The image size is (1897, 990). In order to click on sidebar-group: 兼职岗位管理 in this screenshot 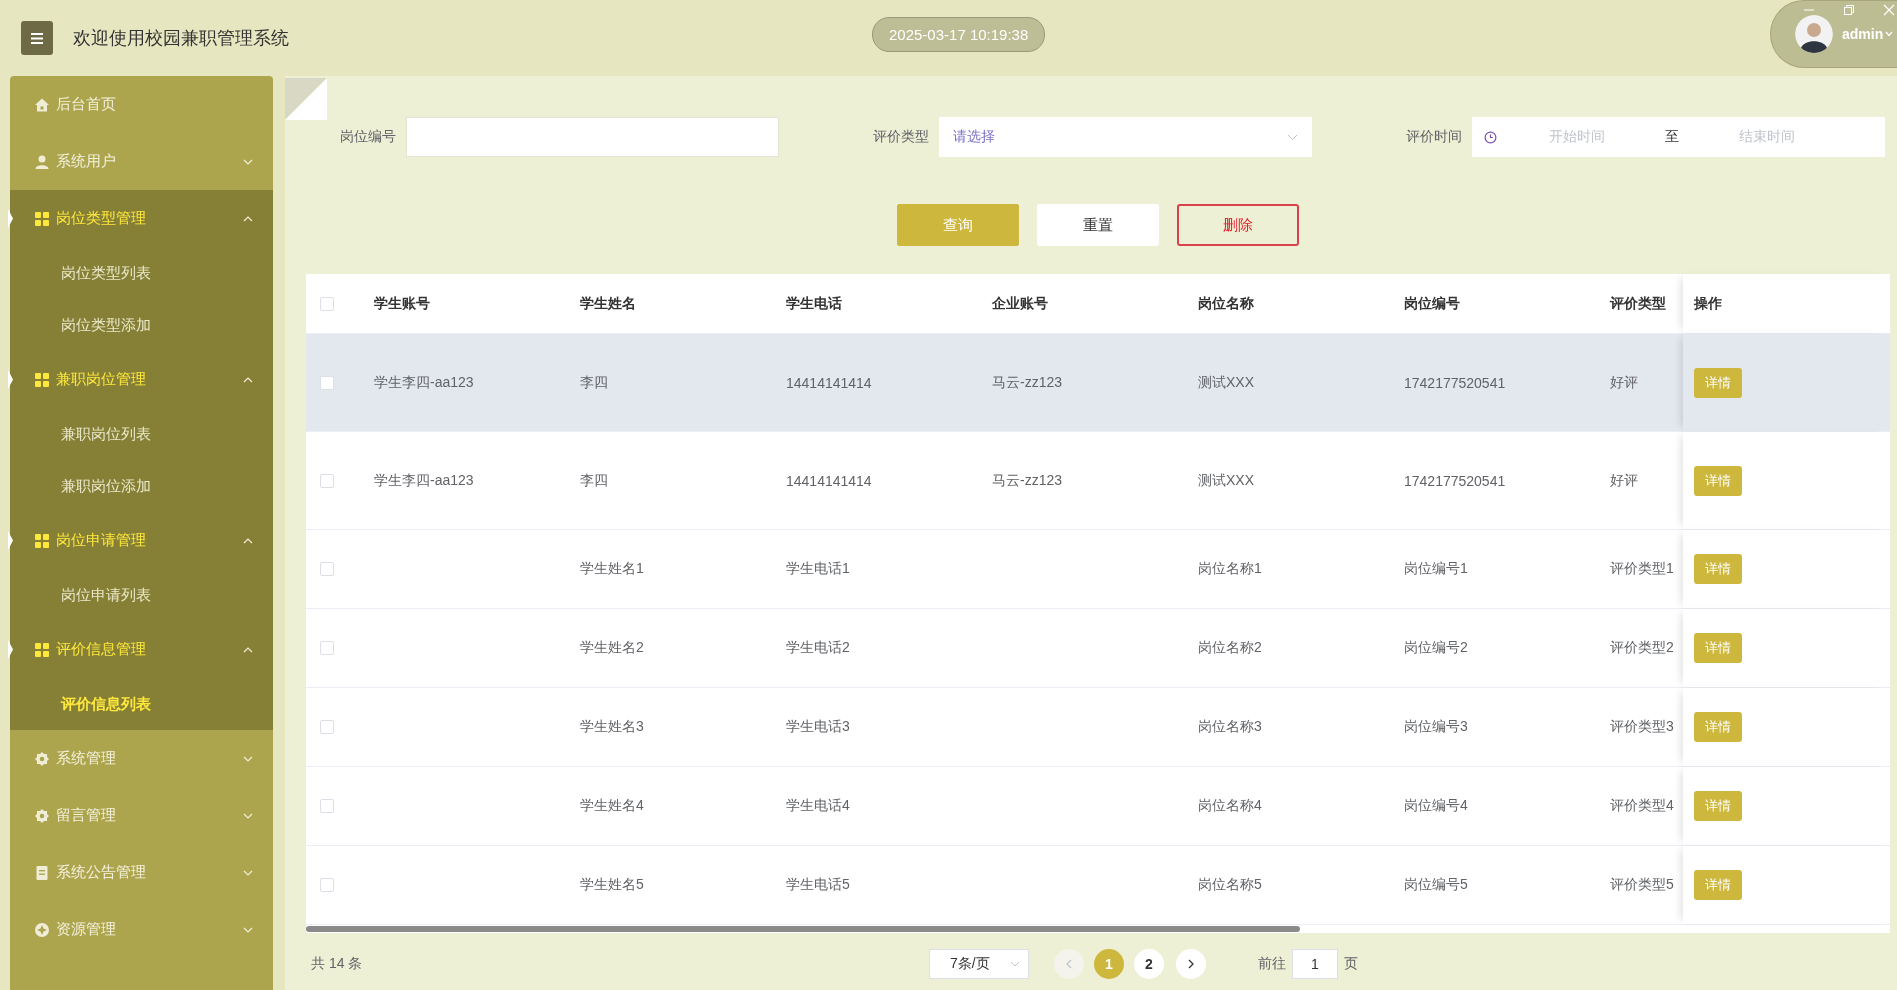, I will do `click(141, 379)`.